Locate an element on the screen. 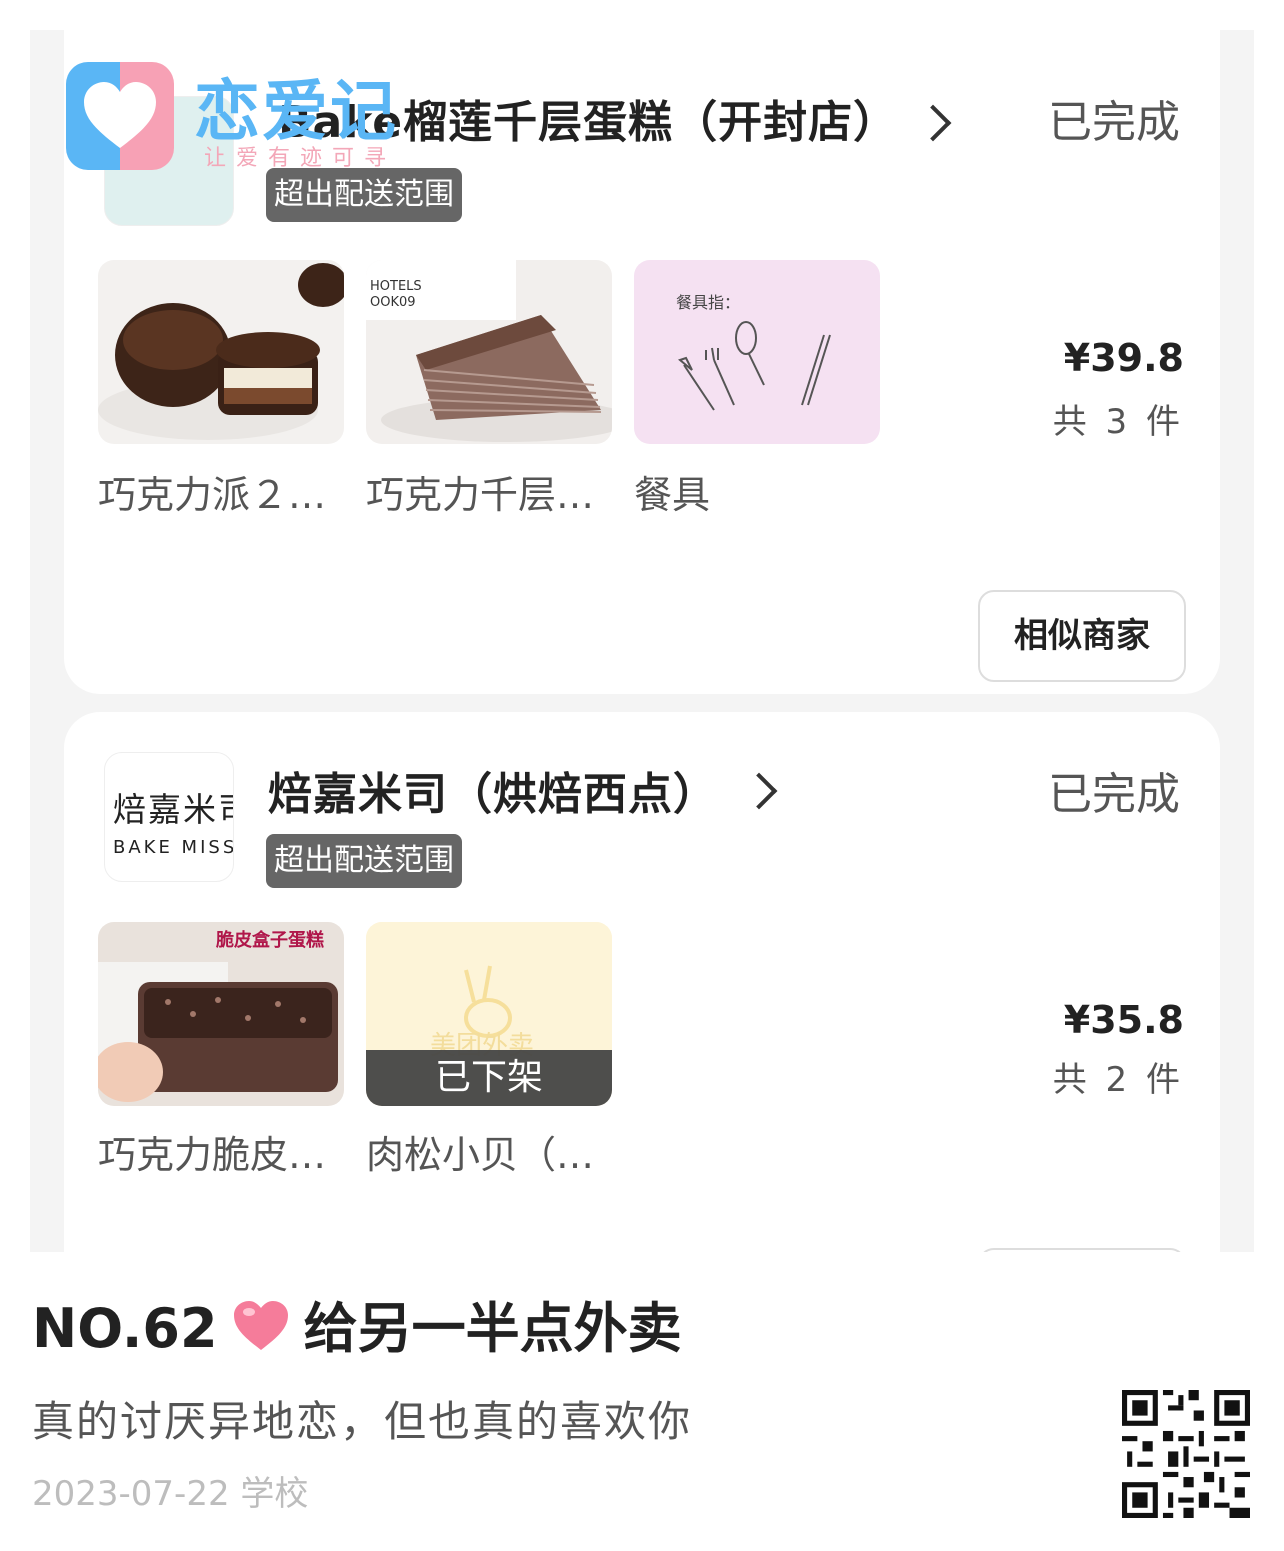  post-title: NO.62 给另一半点外卖 is located at coordinates (357, 1324).